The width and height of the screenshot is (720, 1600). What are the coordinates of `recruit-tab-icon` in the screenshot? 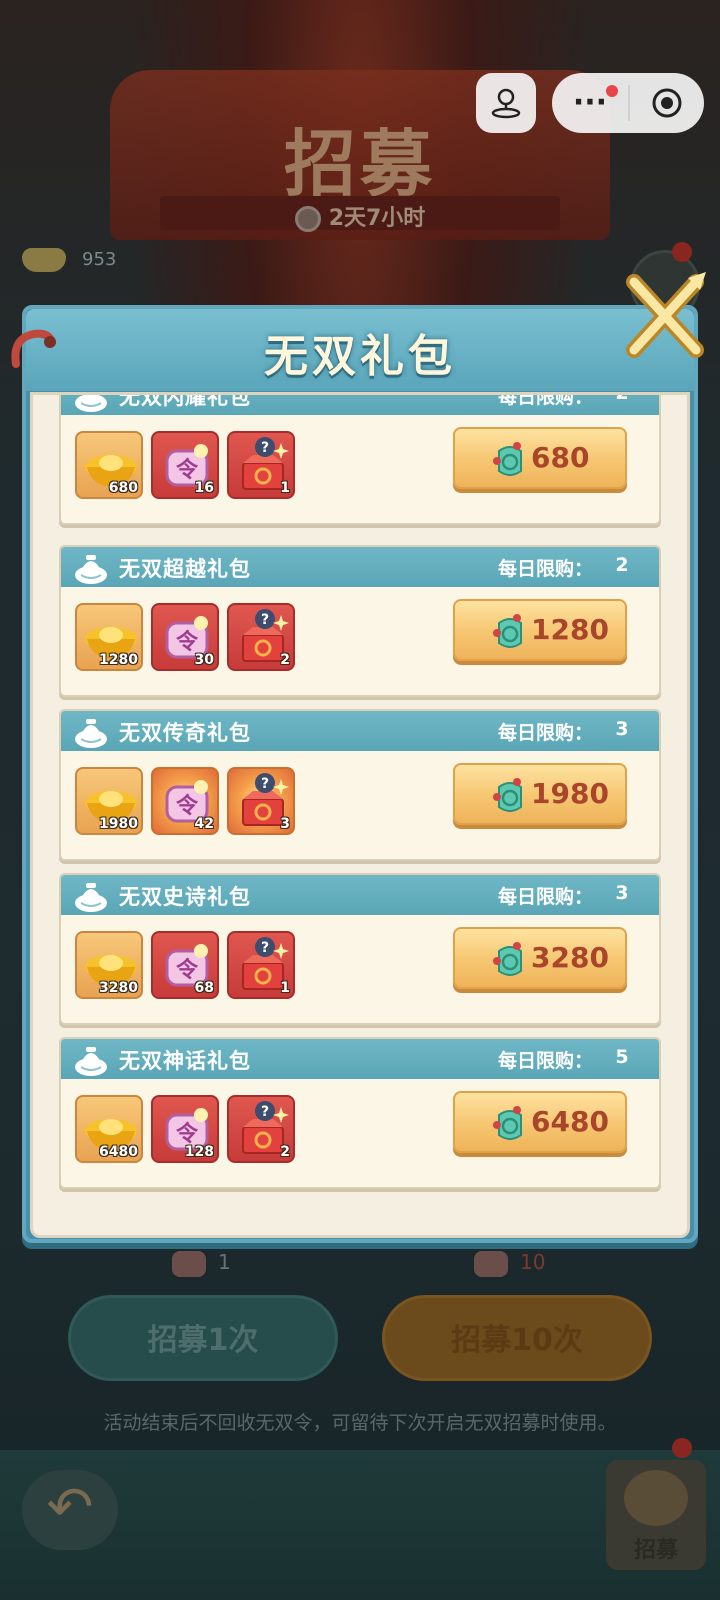 It's located at (656, 1498).